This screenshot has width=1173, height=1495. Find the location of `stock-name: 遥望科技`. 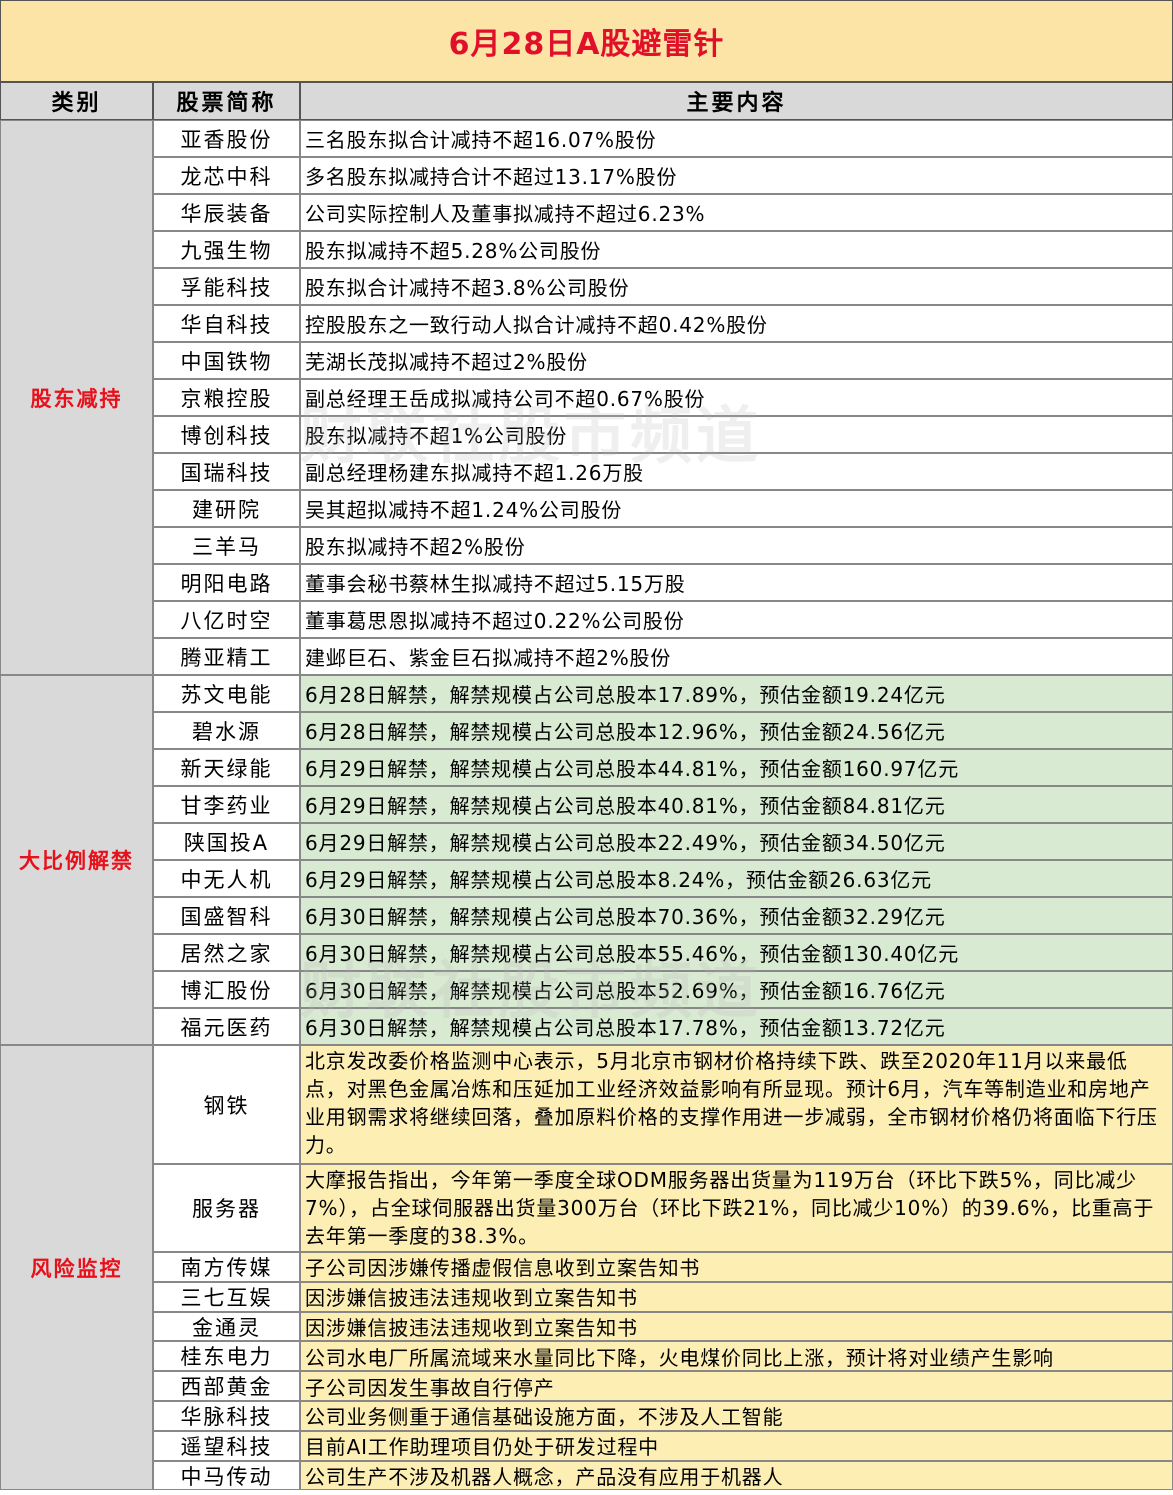

stock-name: 遥望科技 is located at coordinates (226, 1445).